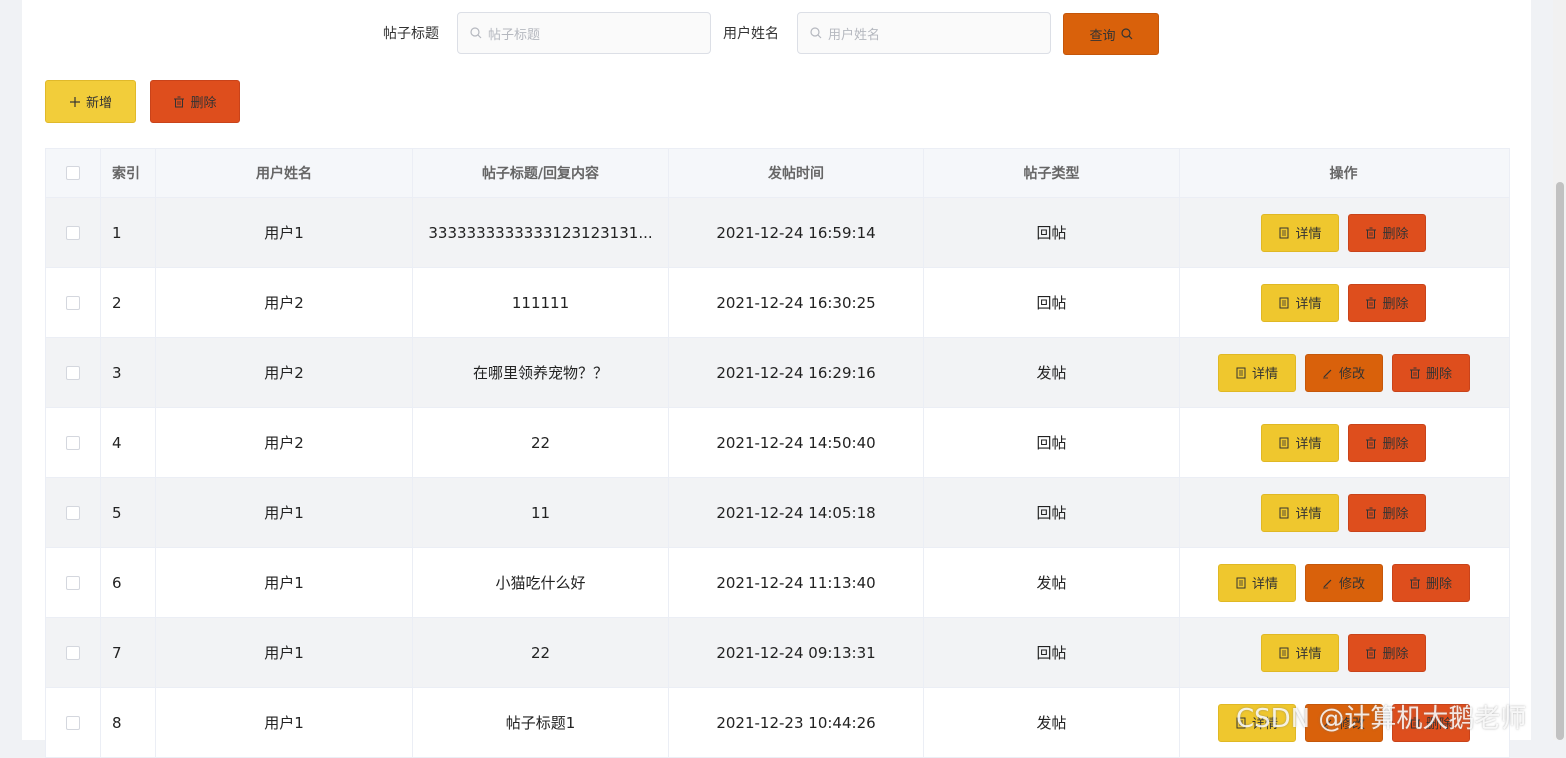 Image resolution: width=1566 pixels, height=758 pixels. I want to click on select-all-checkbox, so click(73, 173).